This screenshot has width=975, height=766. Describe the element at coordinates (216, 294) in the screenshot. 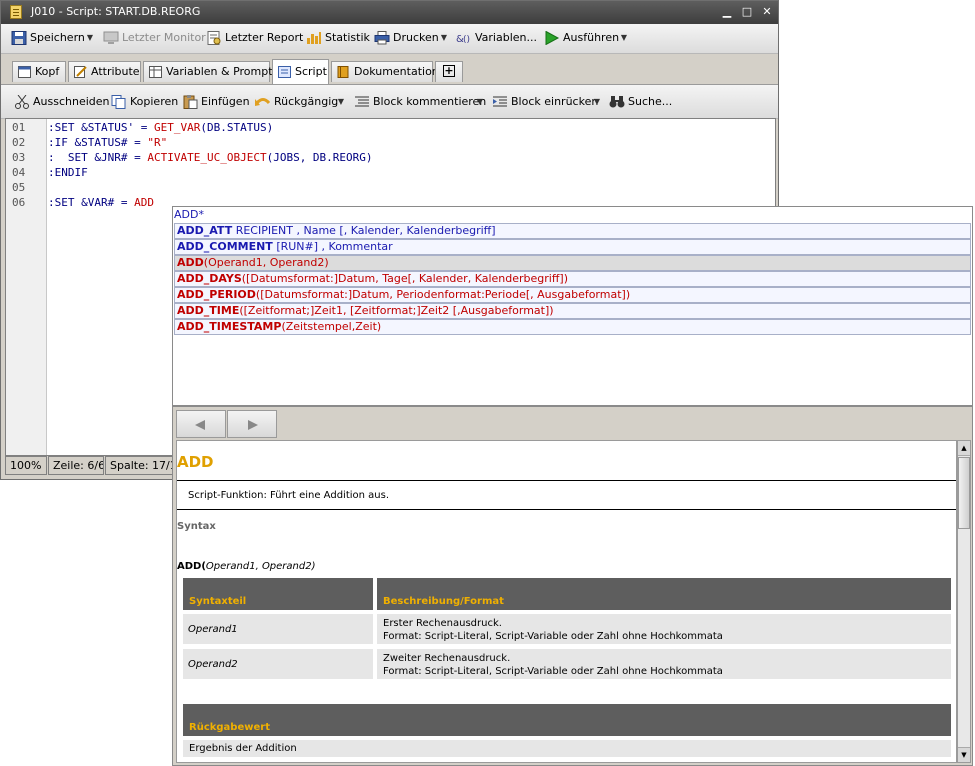

I see `function-name: ADD_PERIOD` at that location.